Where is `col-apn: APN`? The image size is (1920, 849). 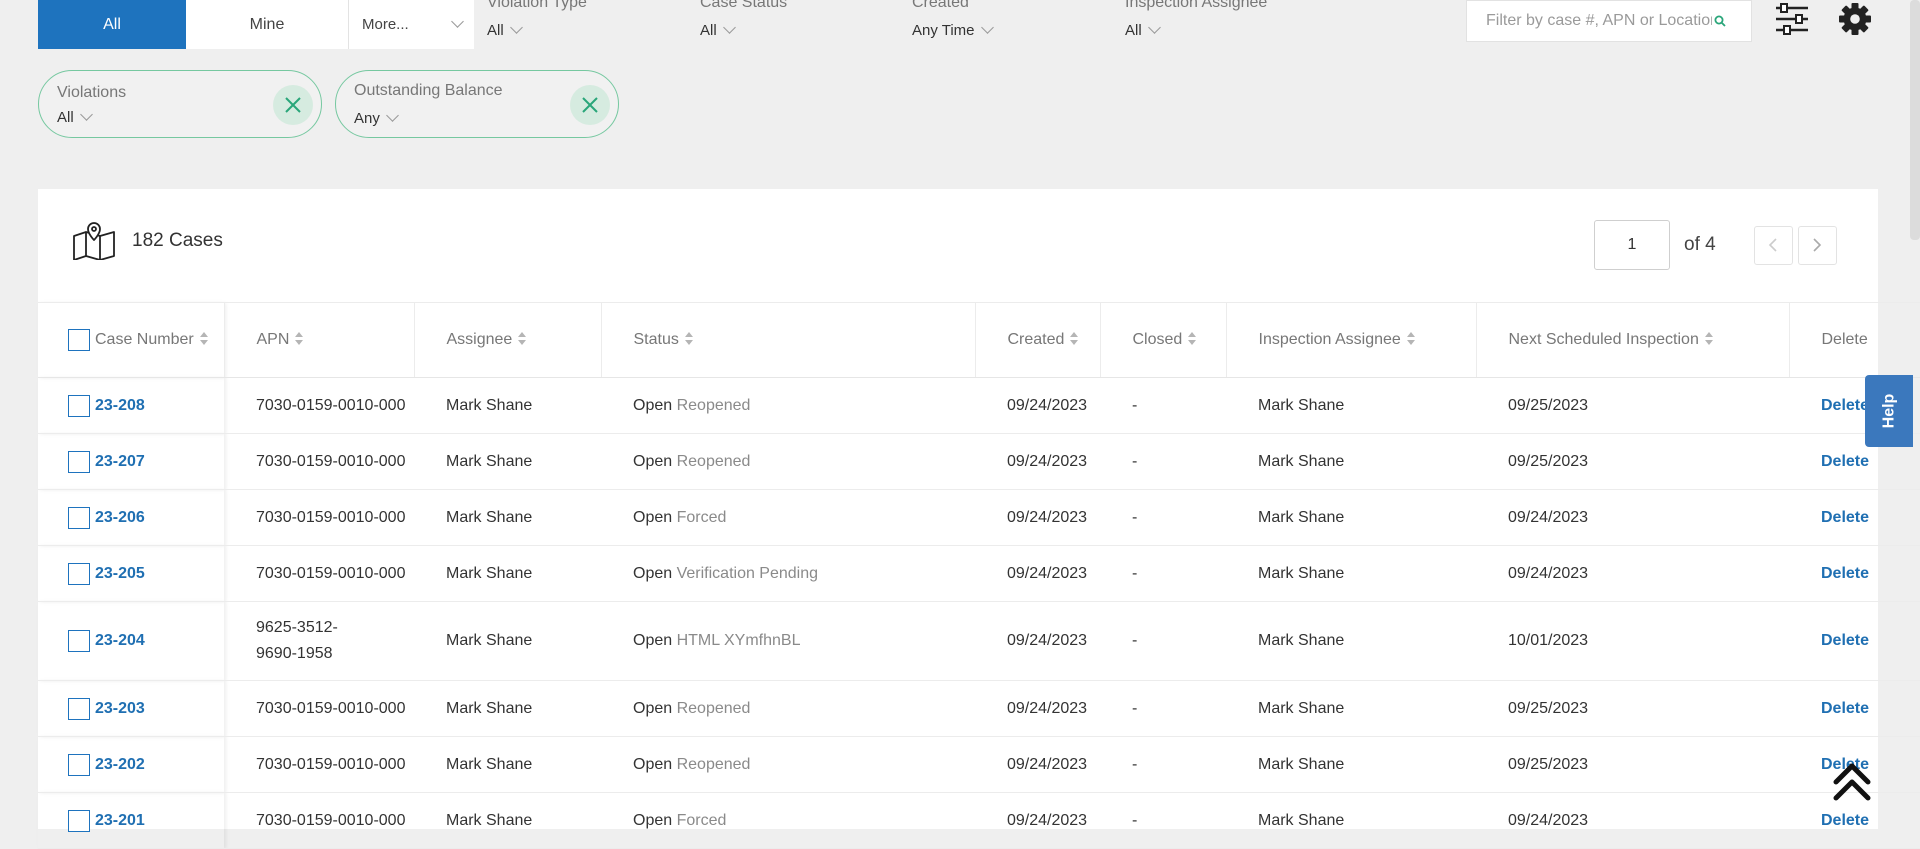 col-apn: APN is located at coordinates (318, 340).